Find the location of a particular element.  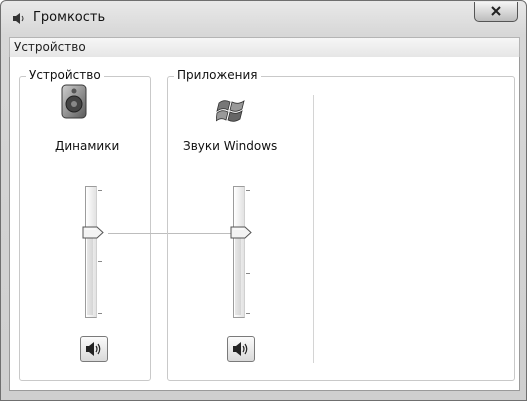

device-volume-track is located at coordinates (91, 252).